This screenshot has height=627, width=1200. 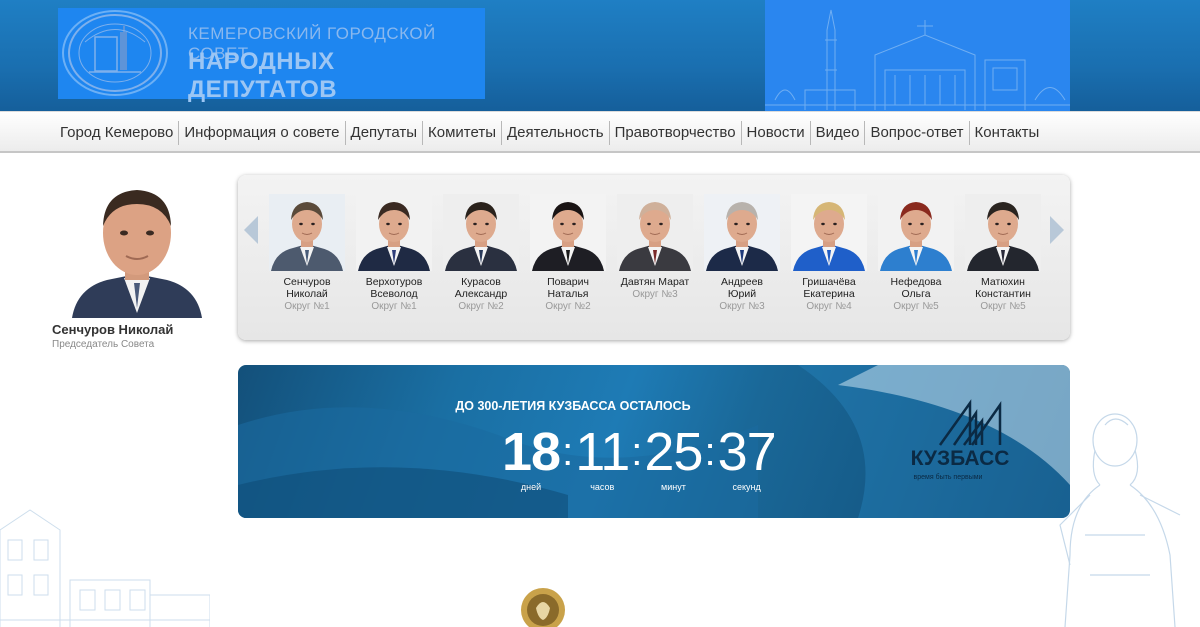 I want to click on chairman-photo, so click(x=137, y=248).